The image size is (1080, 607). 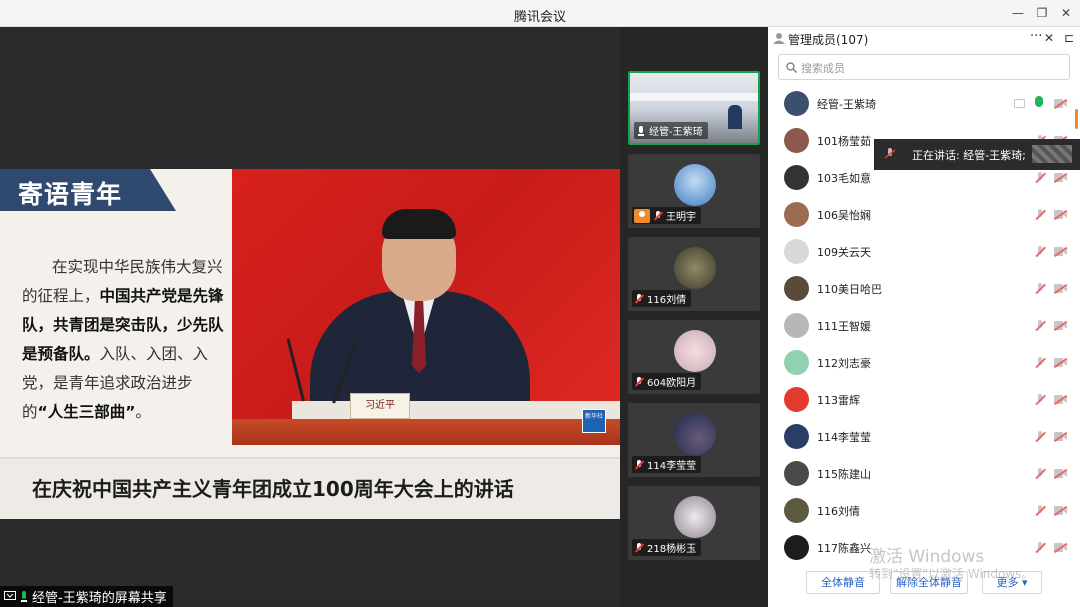 What do you see at coordinates (924, 214) in the screenshot?
I see `list-item: 106吴怡娴` at bounding box center [924, 214].